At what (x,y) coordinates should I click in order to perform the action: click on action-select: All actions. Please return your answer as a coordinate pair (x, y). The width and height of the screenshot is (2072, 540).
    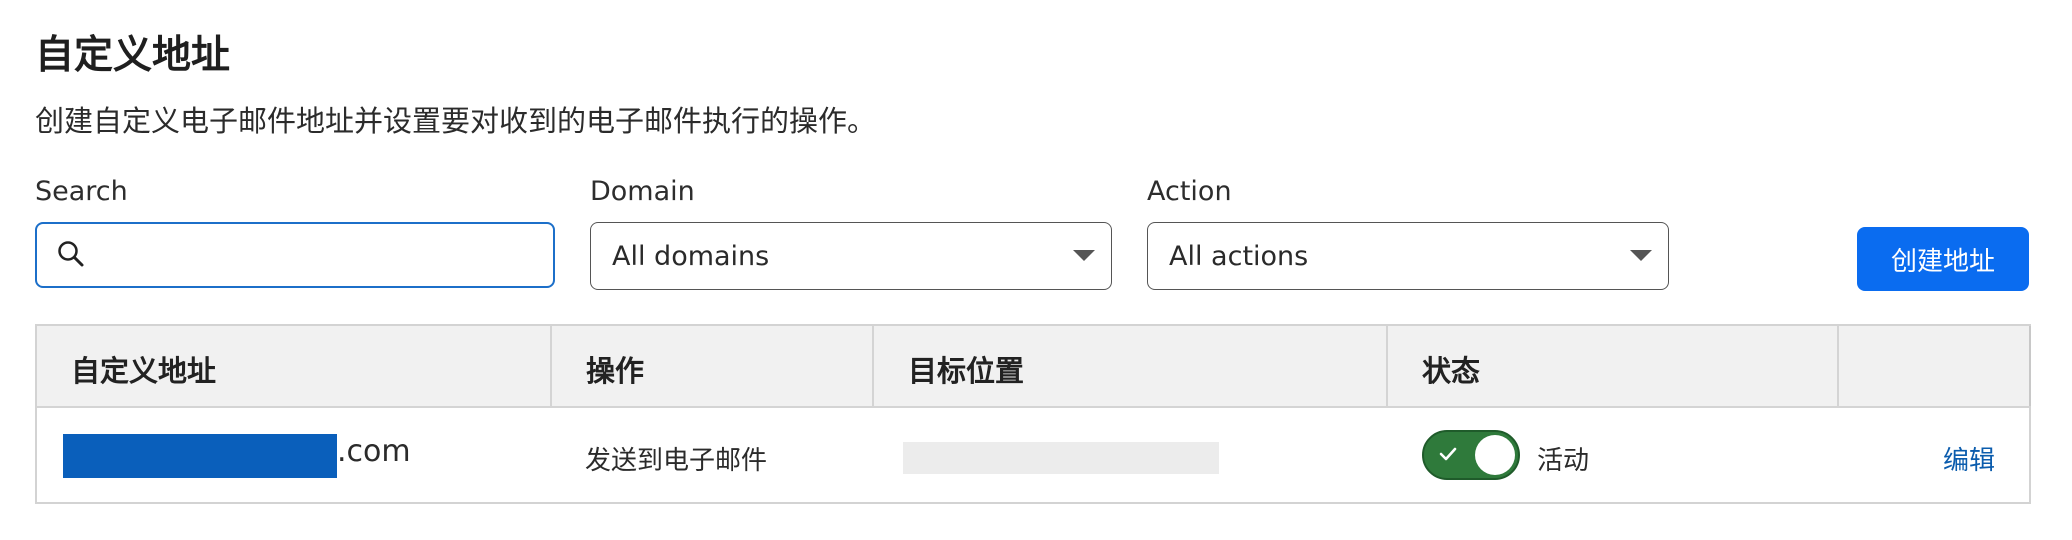
    Looking at the image, I should click on (1408, 256).